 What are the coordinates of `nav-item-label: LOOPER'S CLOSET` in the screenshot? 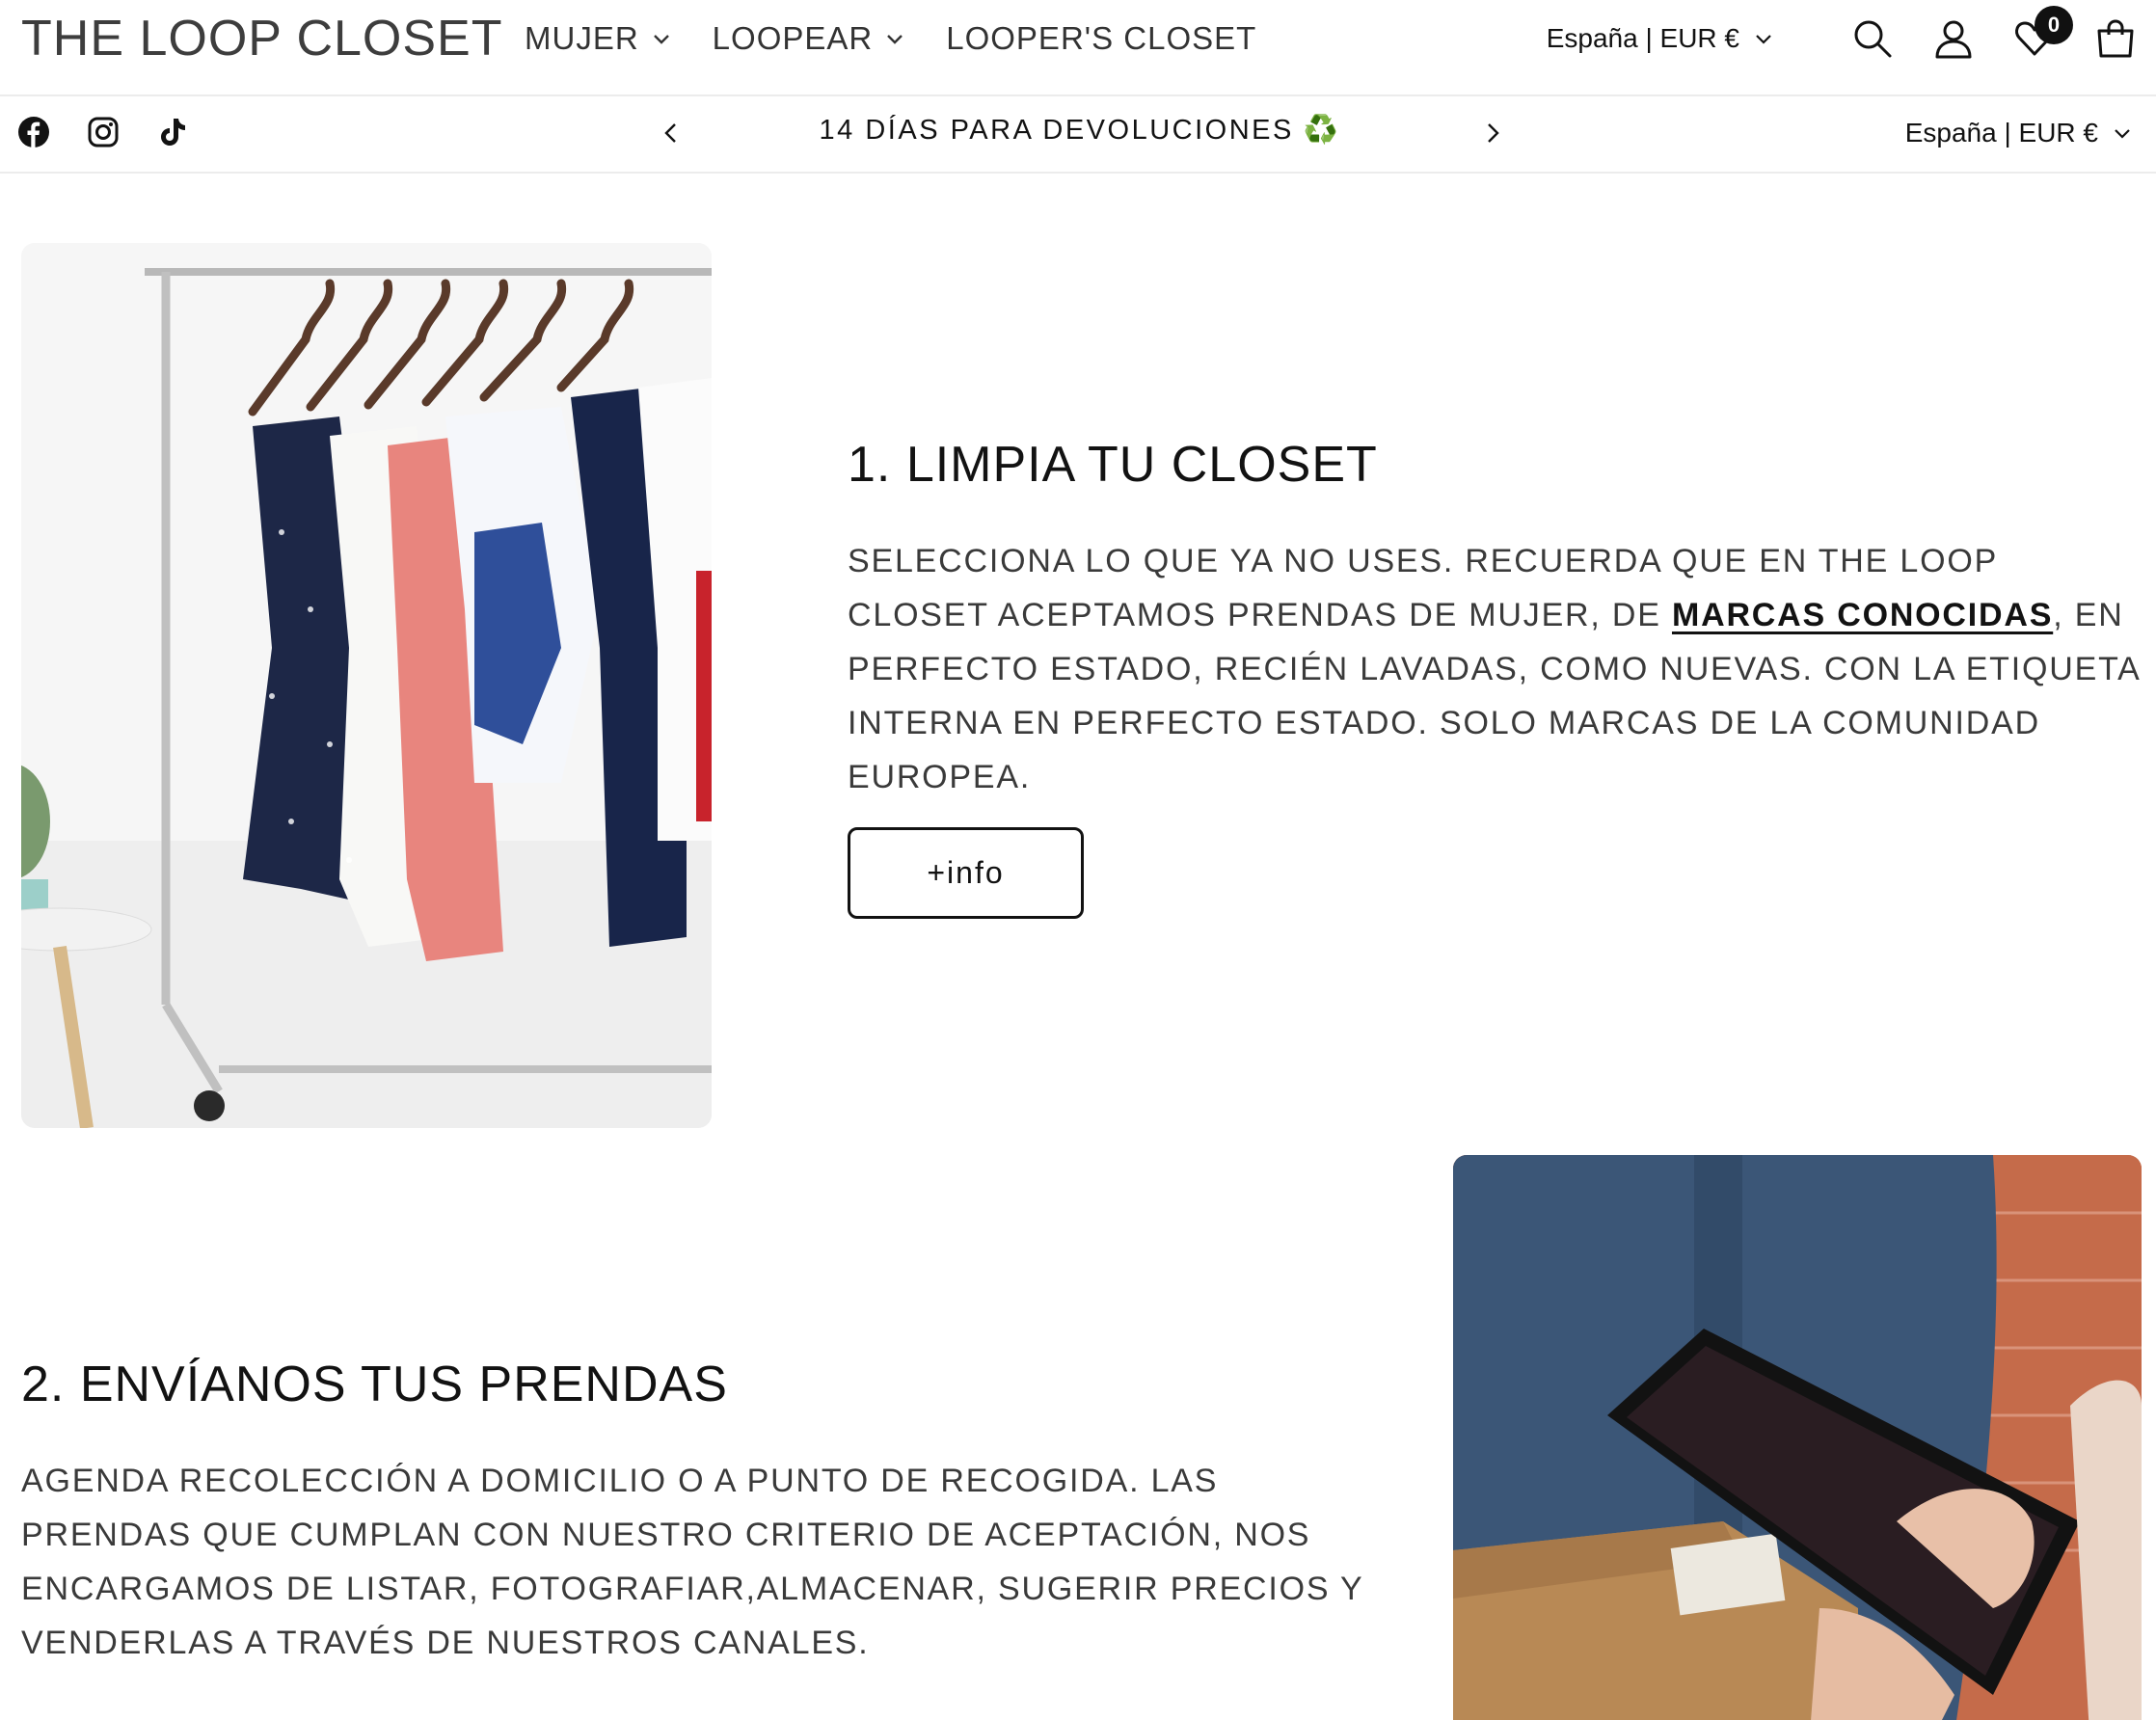 It's located at (1101, 38).